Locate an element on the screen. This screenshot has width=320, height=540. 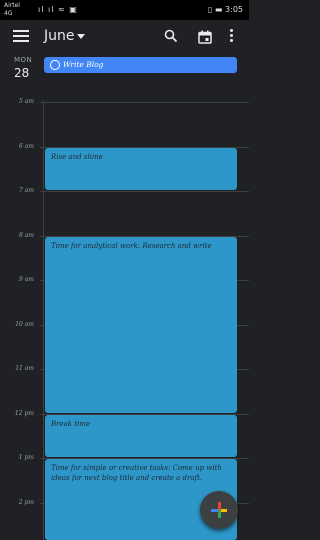
hour-label: 11 am is located at coordinates (24, 368).